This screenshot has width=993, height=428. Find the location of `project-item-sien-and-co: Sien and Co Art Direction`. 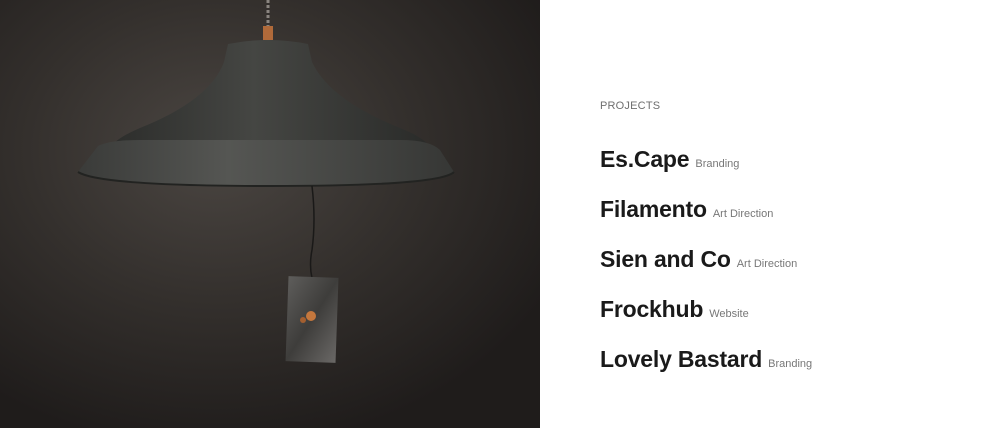

project-item-sien-and-co: Sien and Co Art Direction is located at coordinates (706, 271).